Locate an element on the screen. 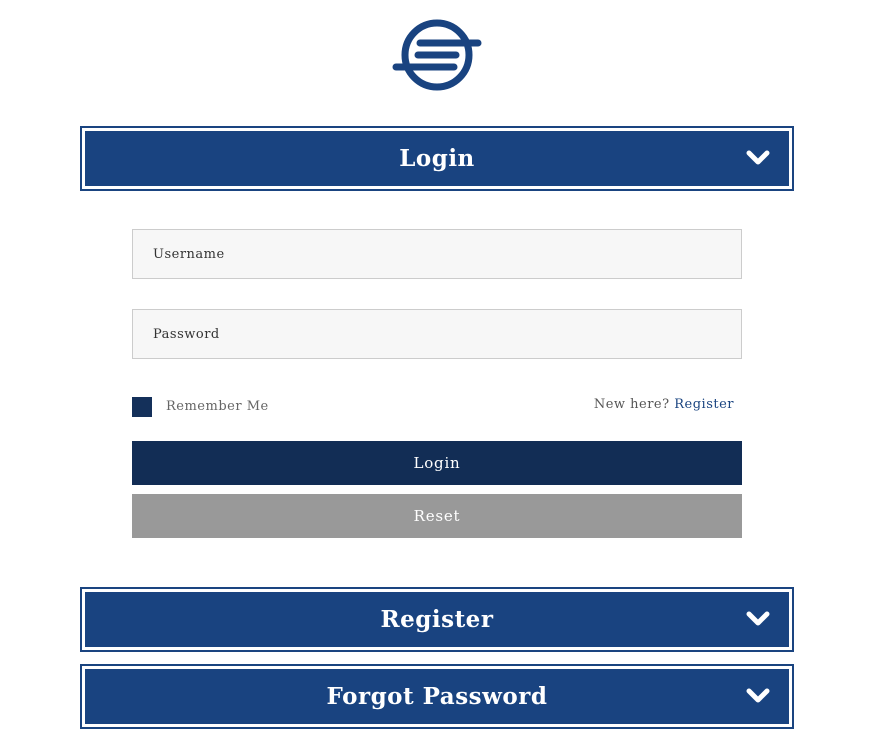  register-section-bar: Register is located at coordinates (437, 619).